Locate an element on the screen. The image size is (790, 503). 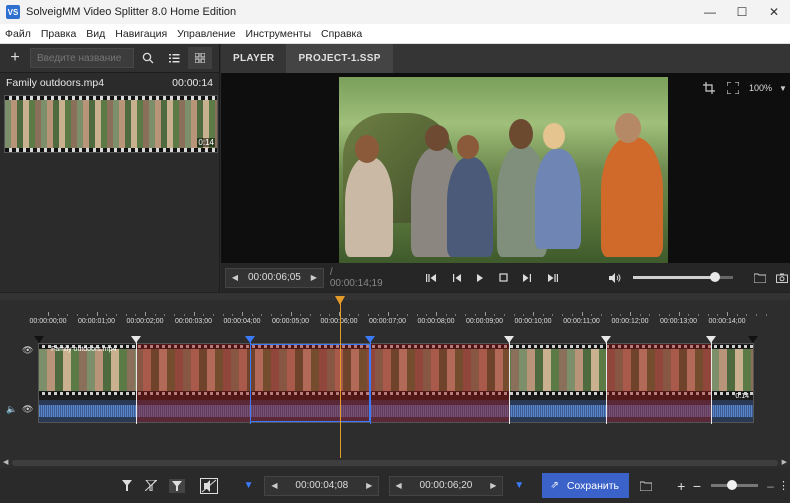
zoom-dropdown-icon: ▼ is located at coordinates (783, 88).